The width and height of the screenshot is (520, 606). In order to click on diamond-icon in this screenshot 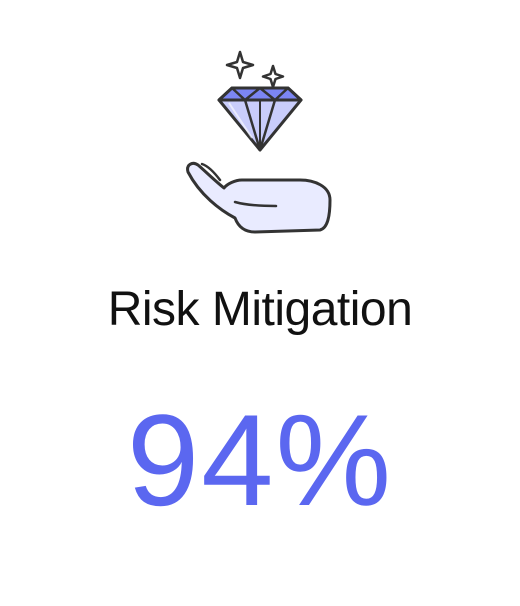, I will do `click(260, 119)`.